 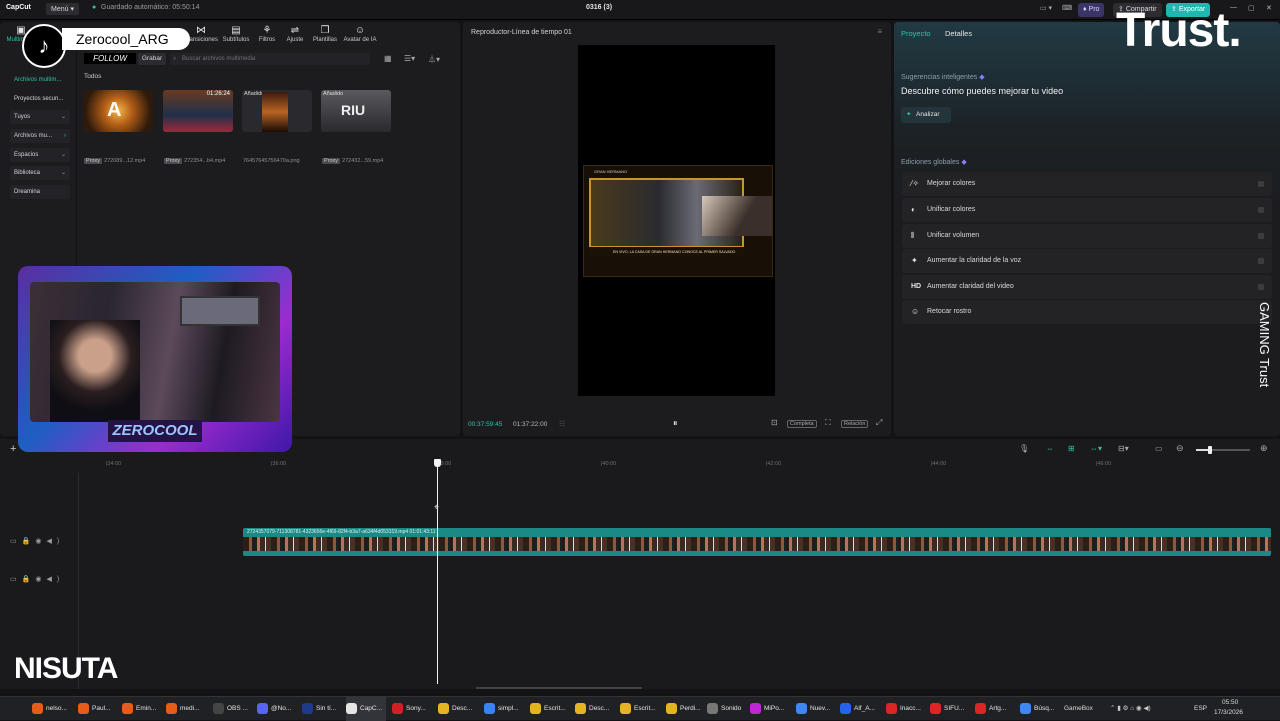 What do you see at coordinates (1024, 448) in the screenshot?
I see `microphone-icon: 🎙` at bounding box center [1024, 448].